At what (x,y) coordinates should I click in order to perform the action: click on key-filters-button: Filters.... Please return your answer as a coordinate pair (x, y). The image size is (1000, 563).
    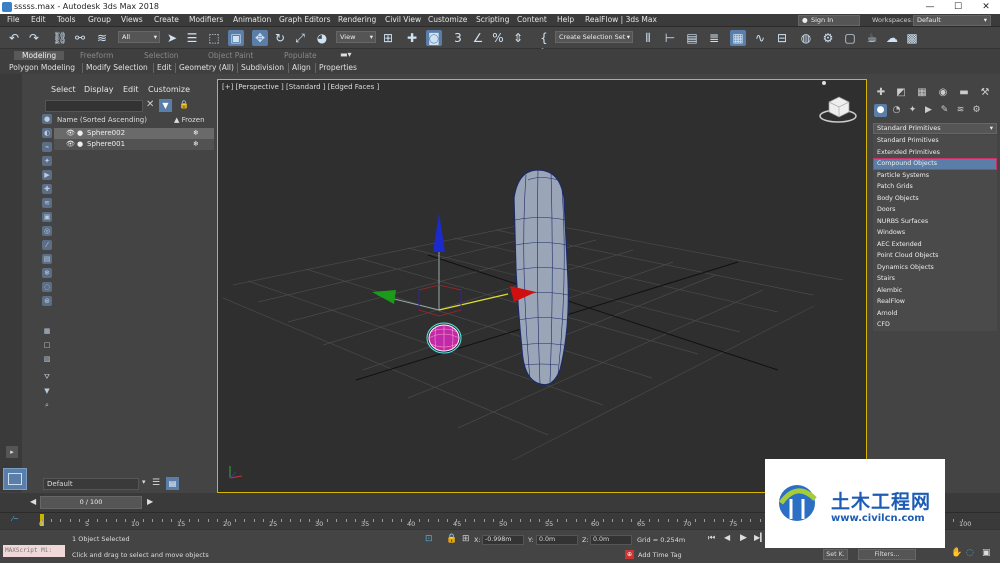
    Looking at the image, I should click on (887, 554).